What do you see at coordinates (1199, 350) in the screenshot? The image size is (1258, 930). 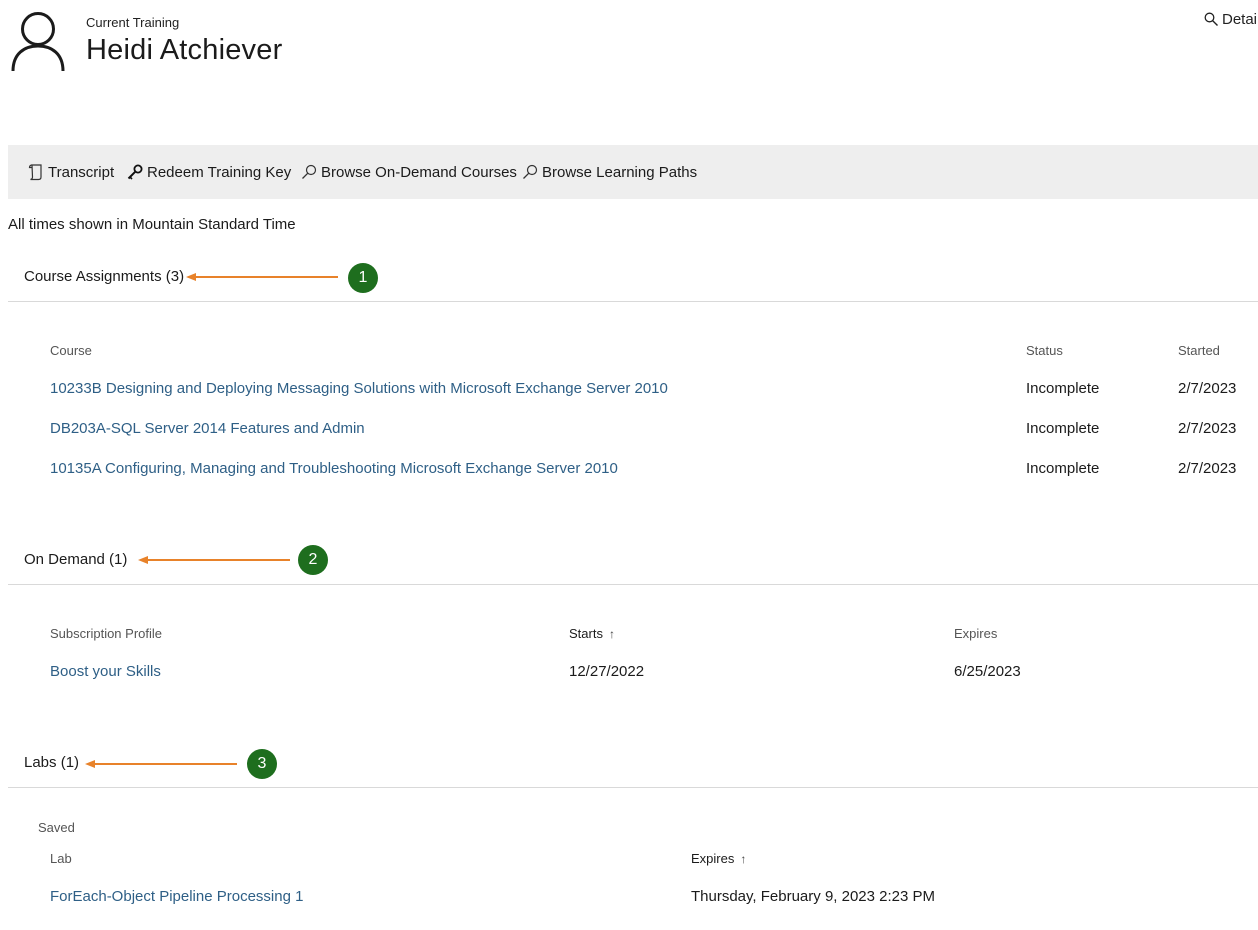 I see `started-column-header: Started` at bounding box center [1199, 350].